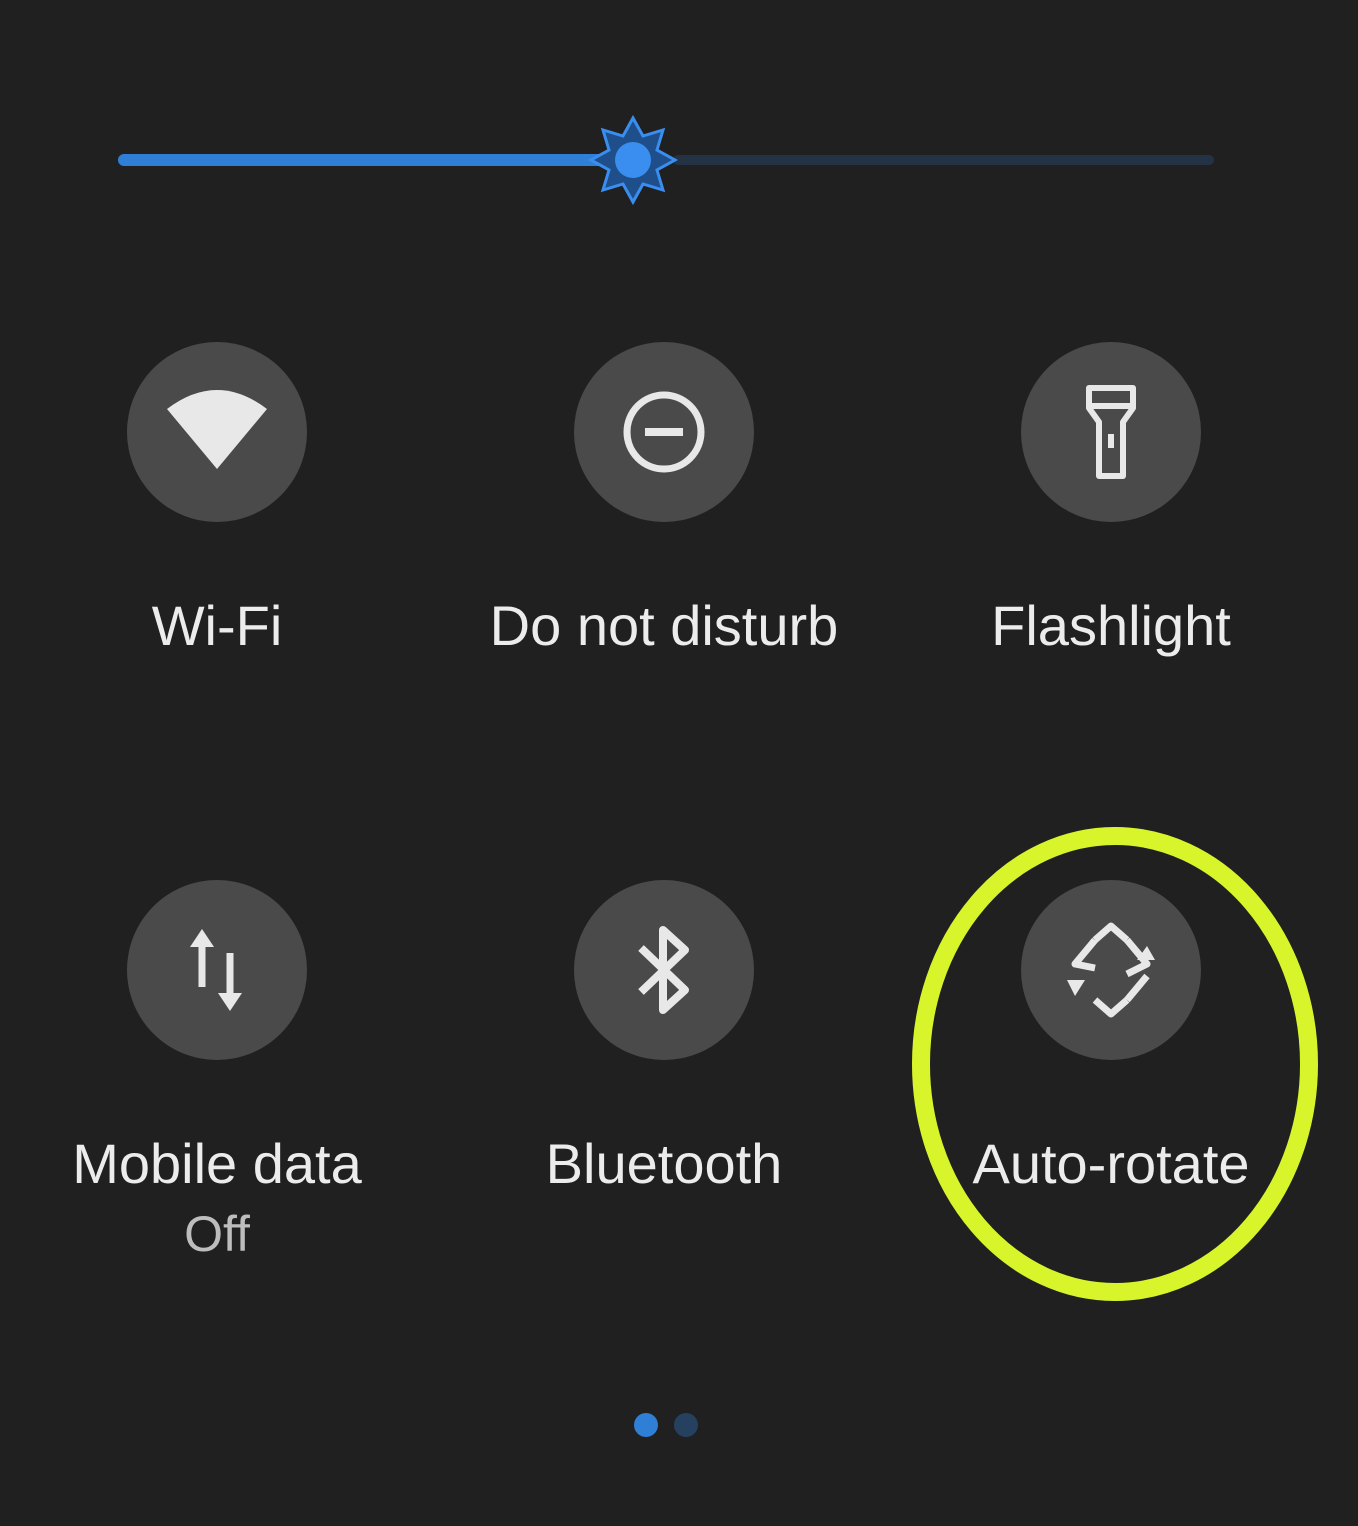  I want to click on tile-label: Flashlight, so click(1111, 625).